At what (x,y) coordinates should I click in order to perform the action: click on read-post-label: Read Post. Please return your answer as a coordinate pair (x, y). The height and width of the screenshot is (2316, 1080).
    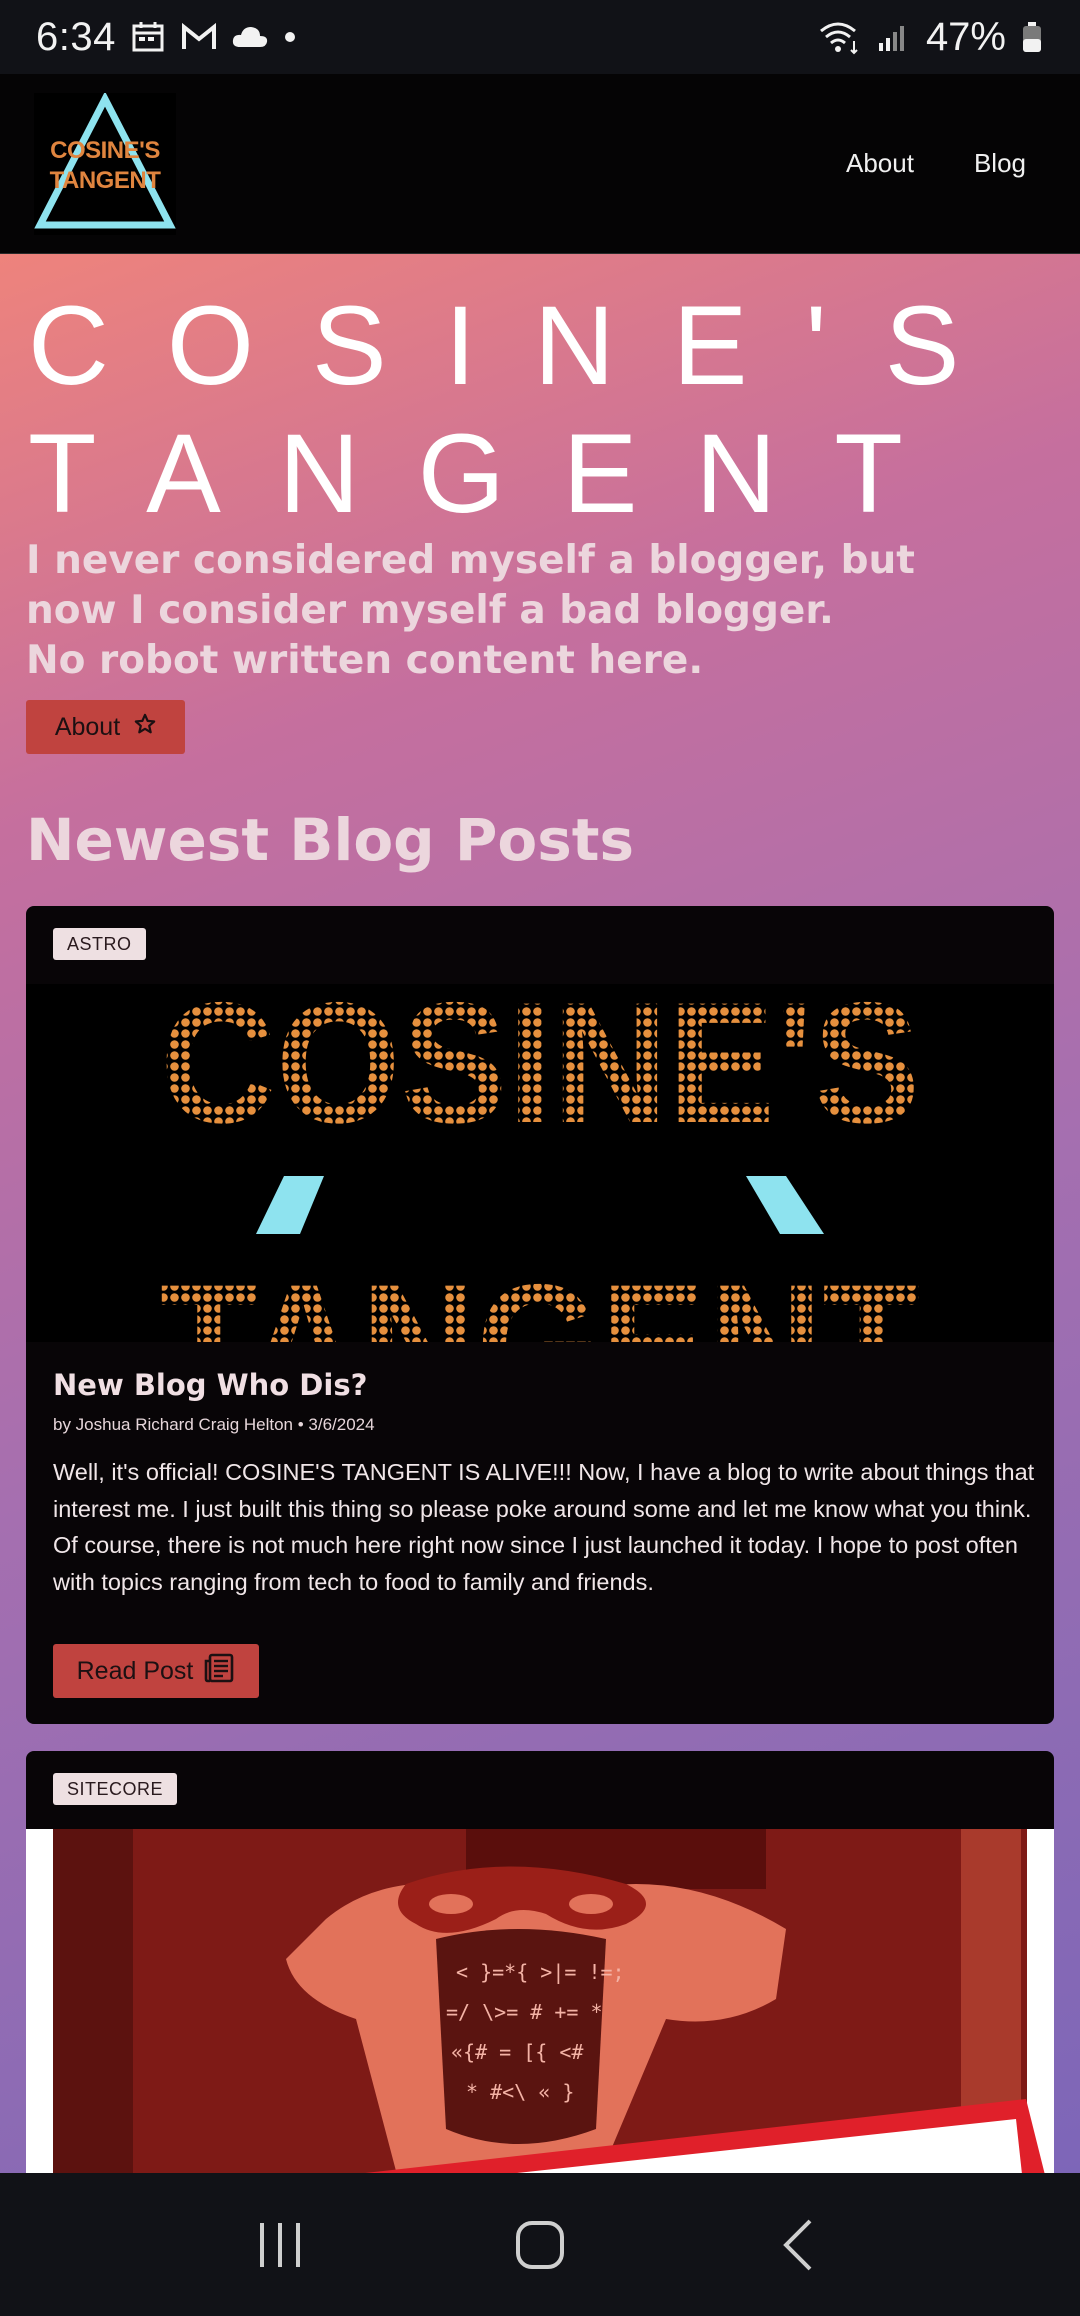
    Looking at the image, I should click on (135, 1670).